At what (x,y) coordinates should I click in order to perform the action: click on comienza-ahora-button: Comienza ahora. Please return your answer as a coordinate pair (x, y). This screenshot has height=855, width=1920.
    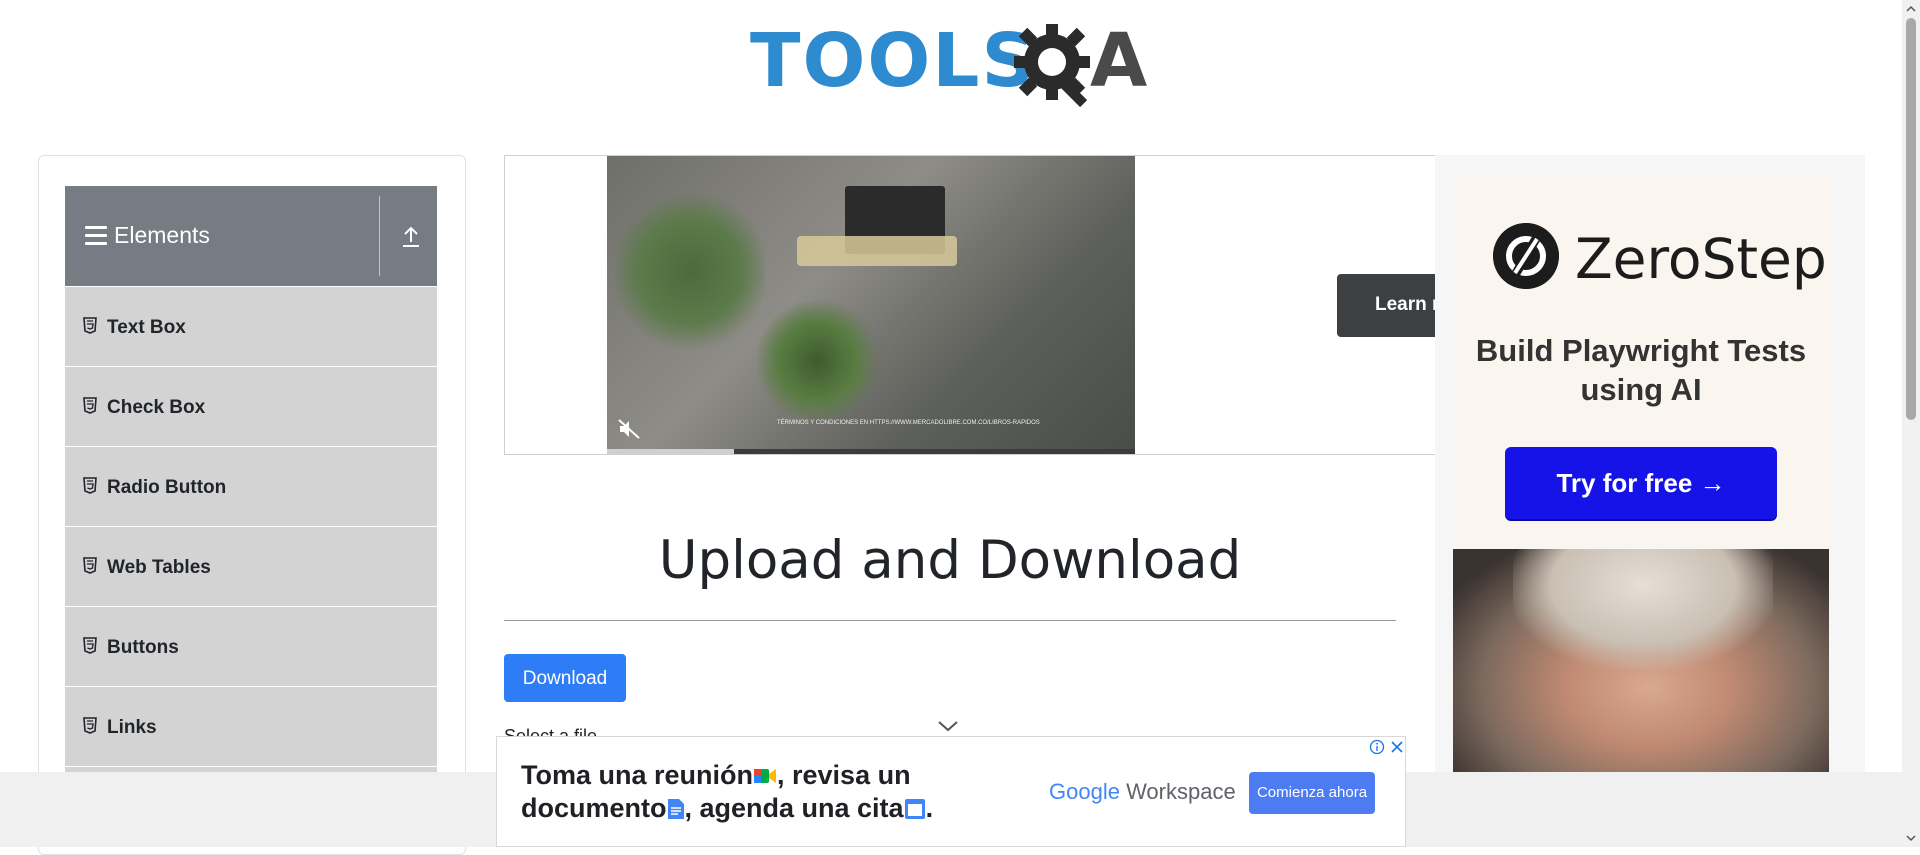
    Looking at the image, I should click on (1312, 793).